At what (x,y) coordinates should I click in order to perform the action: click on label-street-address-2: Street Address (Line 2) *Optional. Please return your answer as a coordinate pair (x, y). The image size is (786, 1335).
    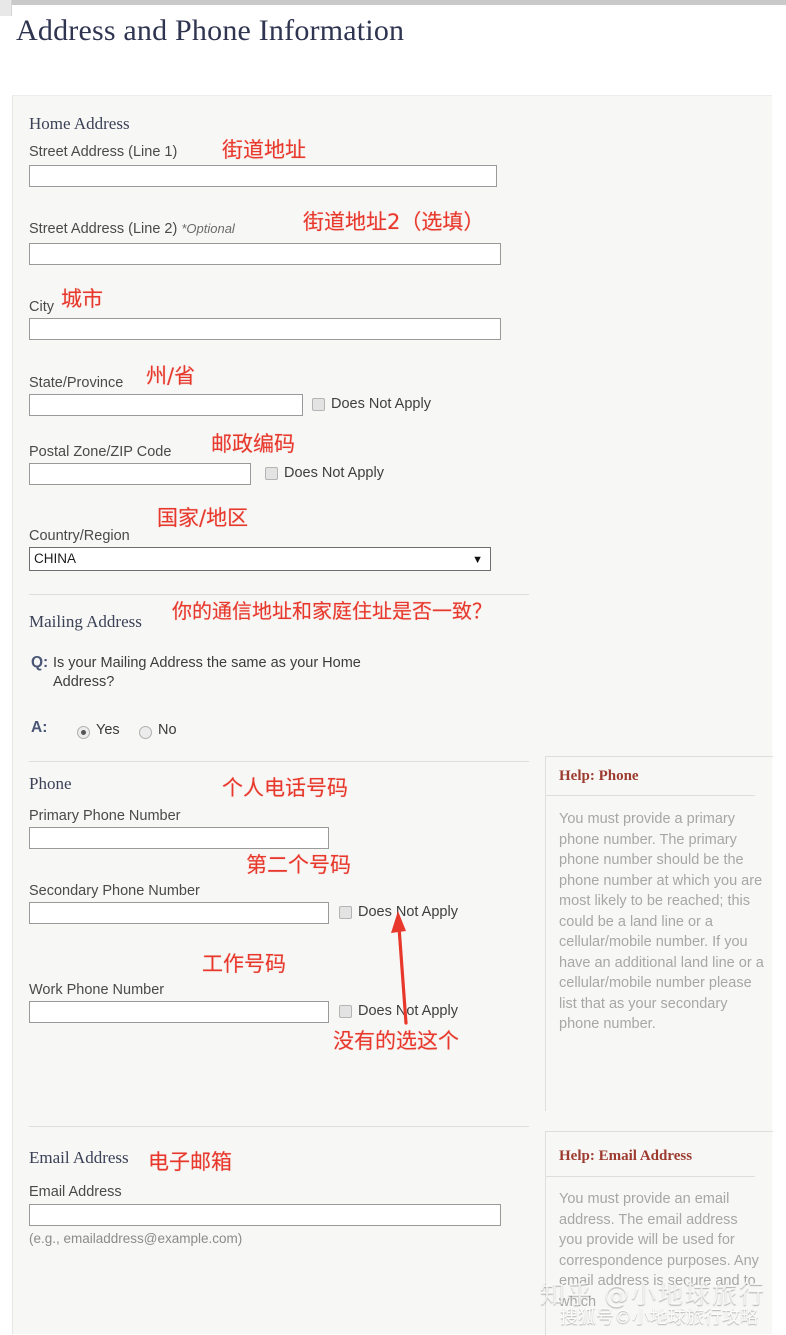
    Looking at the image, I should click on (132, 229).